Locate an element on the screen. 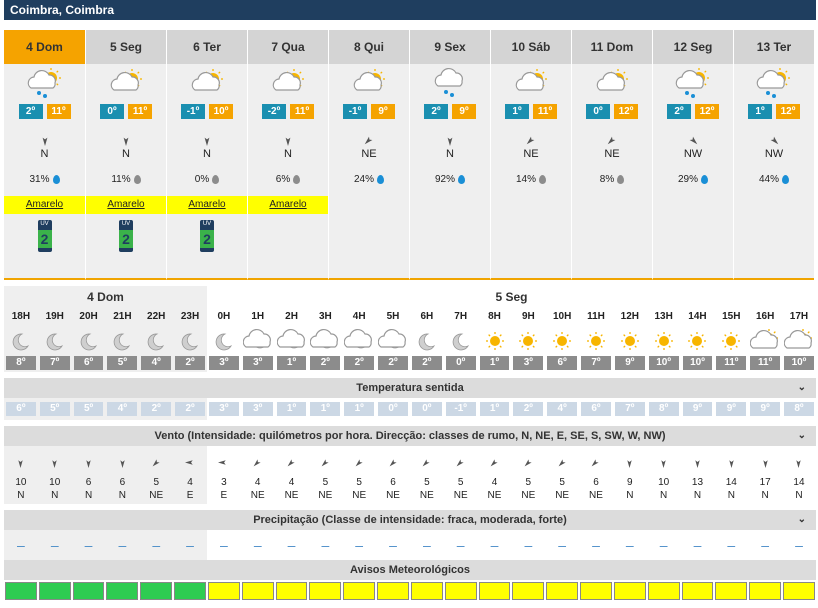 Image resolution: width=818 pixels, height=608 pixels. hour-cell: 10 N is located at coordinates (54, 475).